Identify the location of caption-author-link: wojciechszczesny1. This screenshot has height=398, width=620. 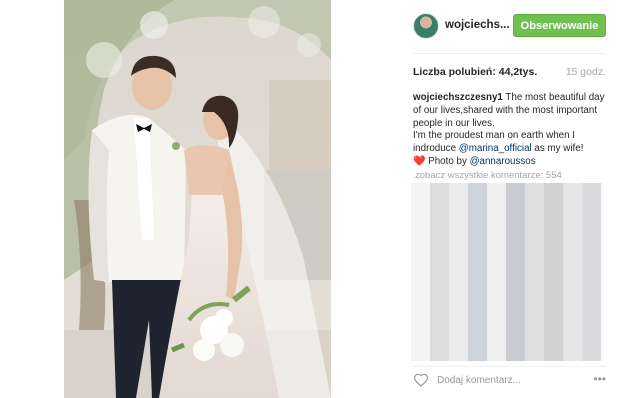
(458, 97).